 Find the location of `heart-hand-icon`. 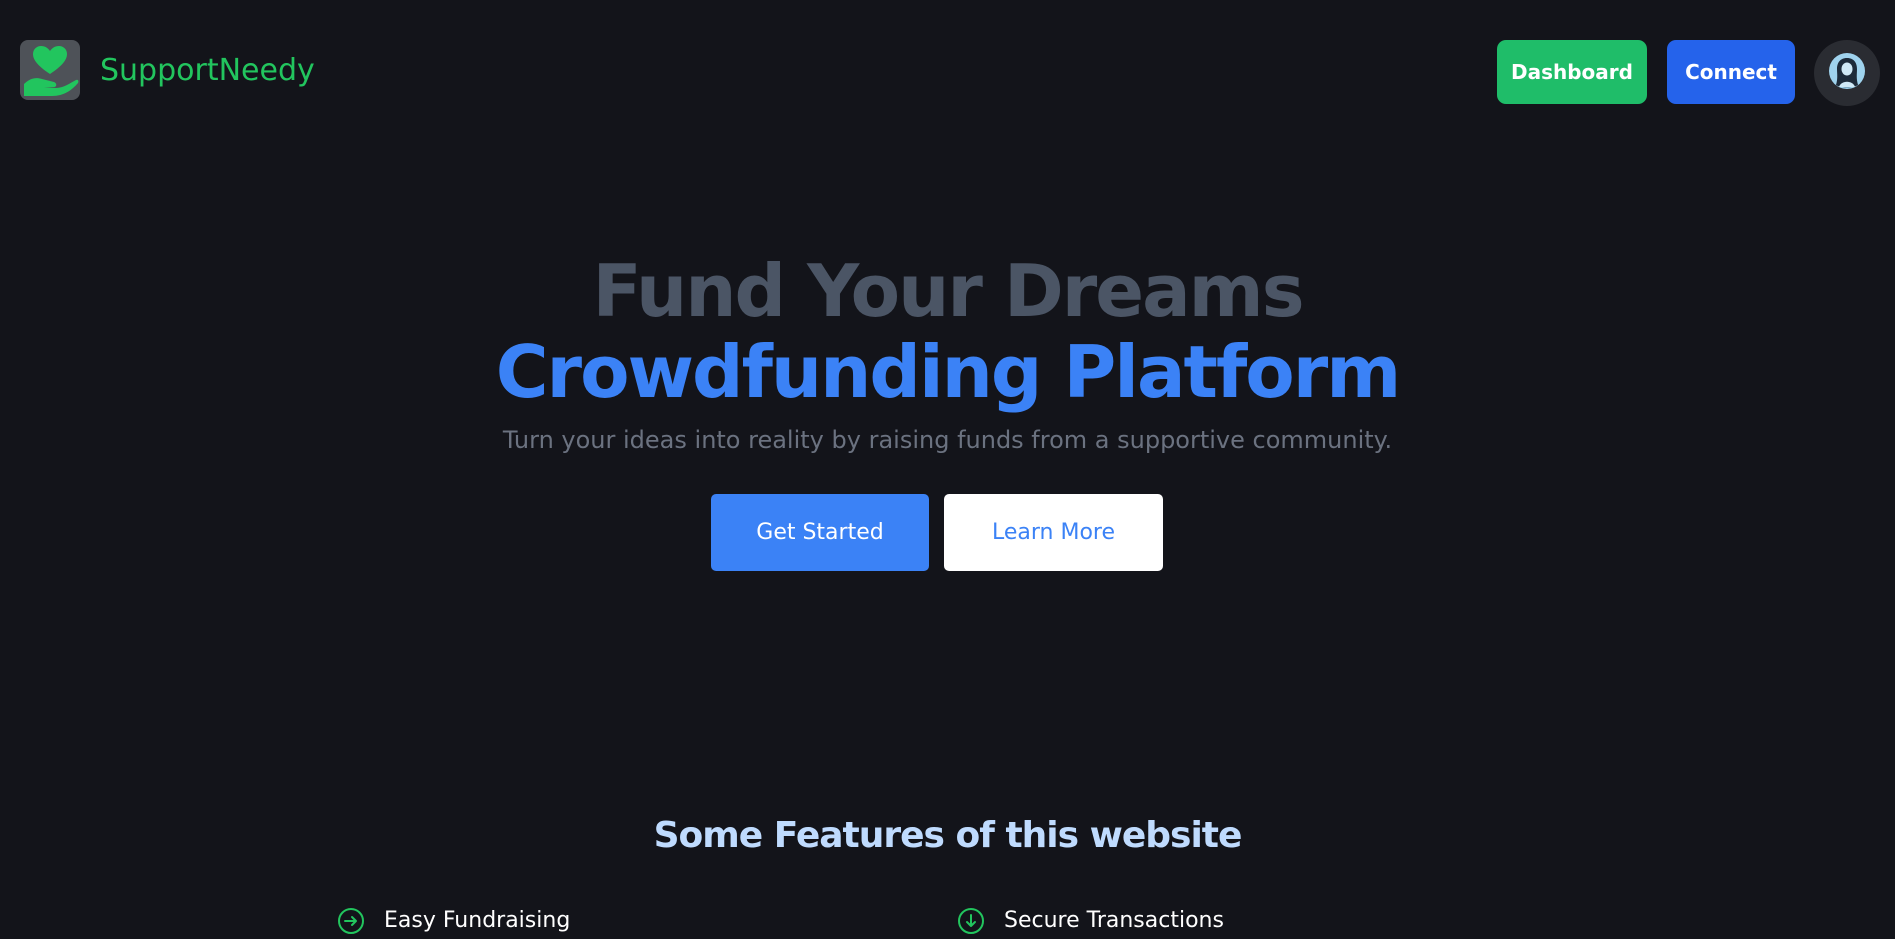

heart-hand-icon is located at coordinates (50, 70).